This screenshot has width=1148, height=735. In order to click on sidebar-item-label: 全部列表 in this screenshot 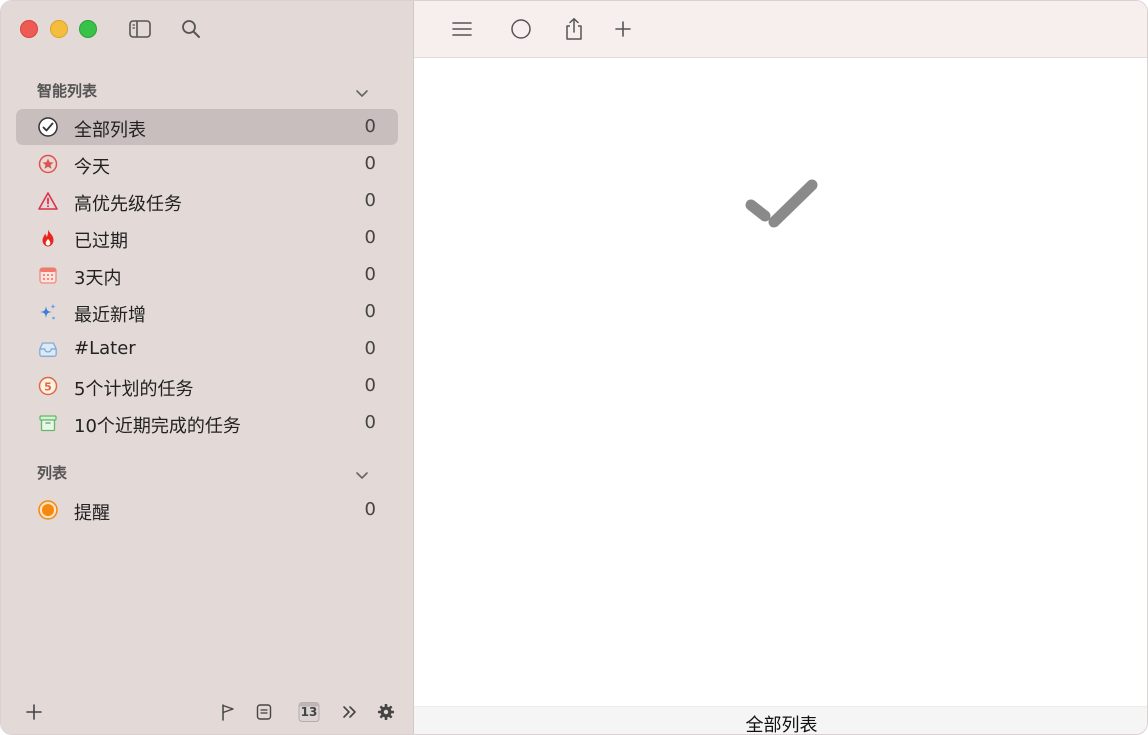, I will do `click(110, 130)`.